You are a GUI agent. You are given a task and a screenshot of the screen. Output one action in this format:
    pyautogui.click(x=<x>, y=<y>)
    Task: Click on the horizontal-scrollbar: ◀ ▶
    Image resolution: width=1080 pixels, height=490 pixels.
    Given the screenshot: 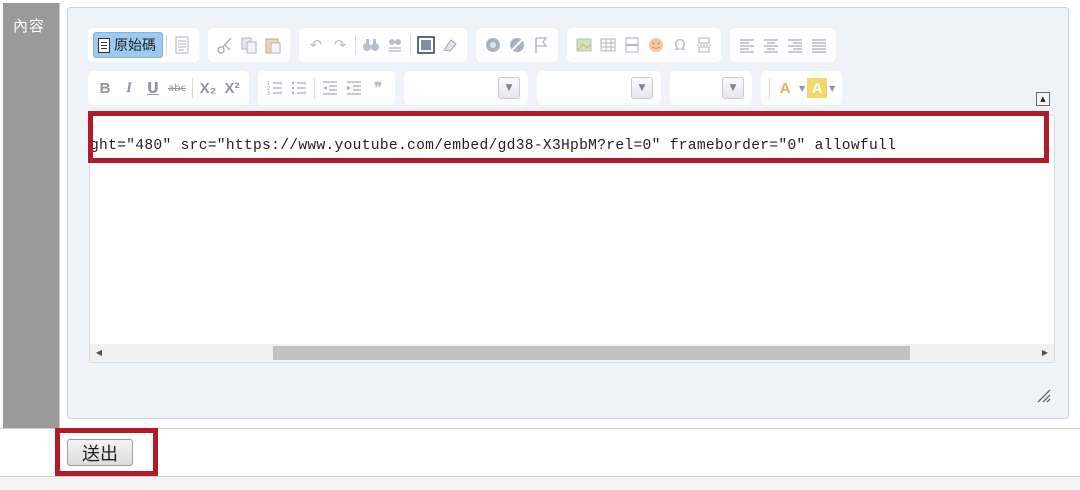 What is the action you would take?
    pyautogui.click(x=572, y=353)
    